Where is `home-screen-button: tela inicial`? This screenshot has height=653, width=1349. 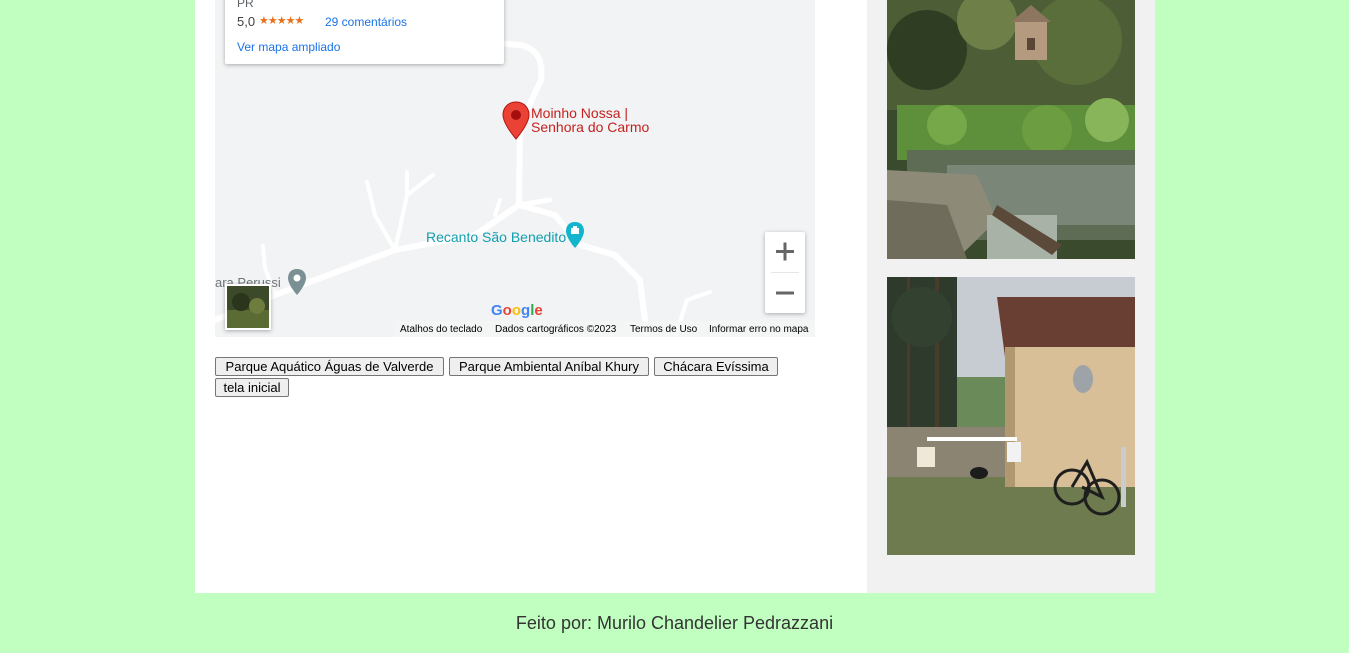 home-screen-button: tela inicial is located at coordinates (252, 387).